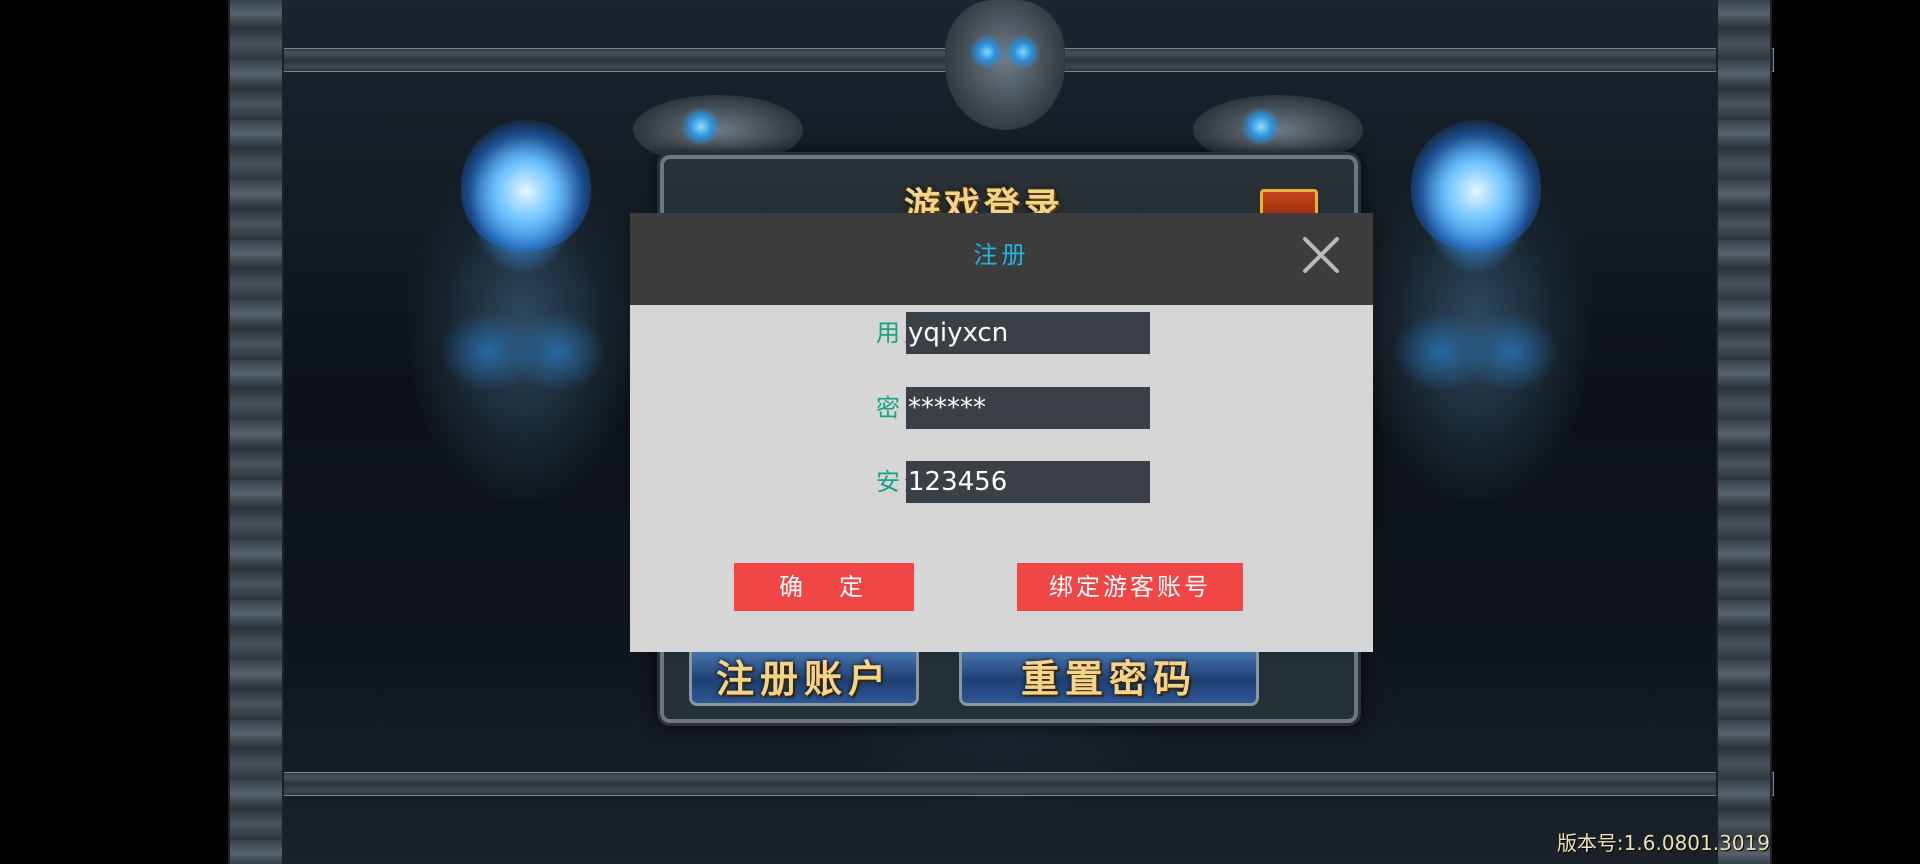  I want to click on username-input, so click(1028, 333).